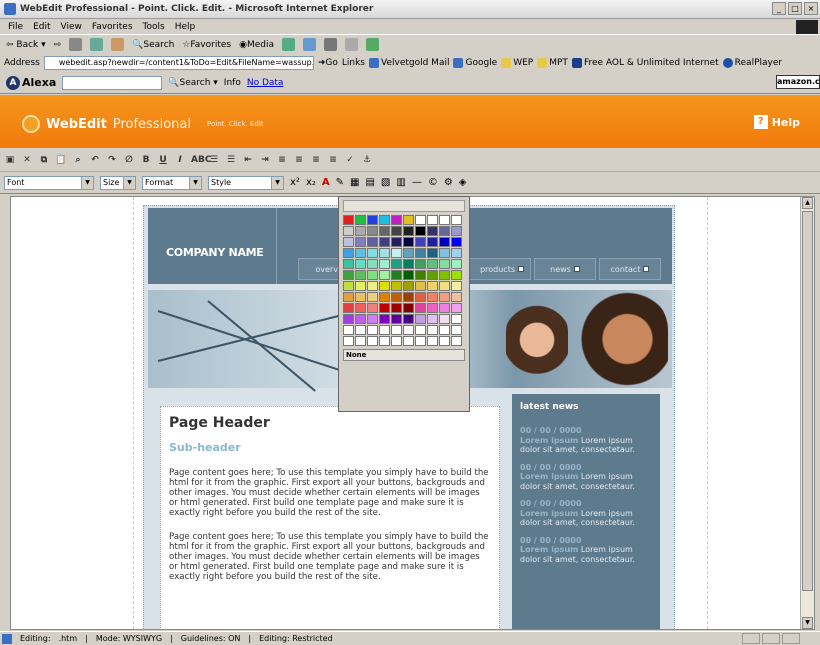 The width and height of the screenshot is (820, 645). Describe the element at coordinates (129, 160) in the screenshot. I see `link-icon: ∅` at that location.